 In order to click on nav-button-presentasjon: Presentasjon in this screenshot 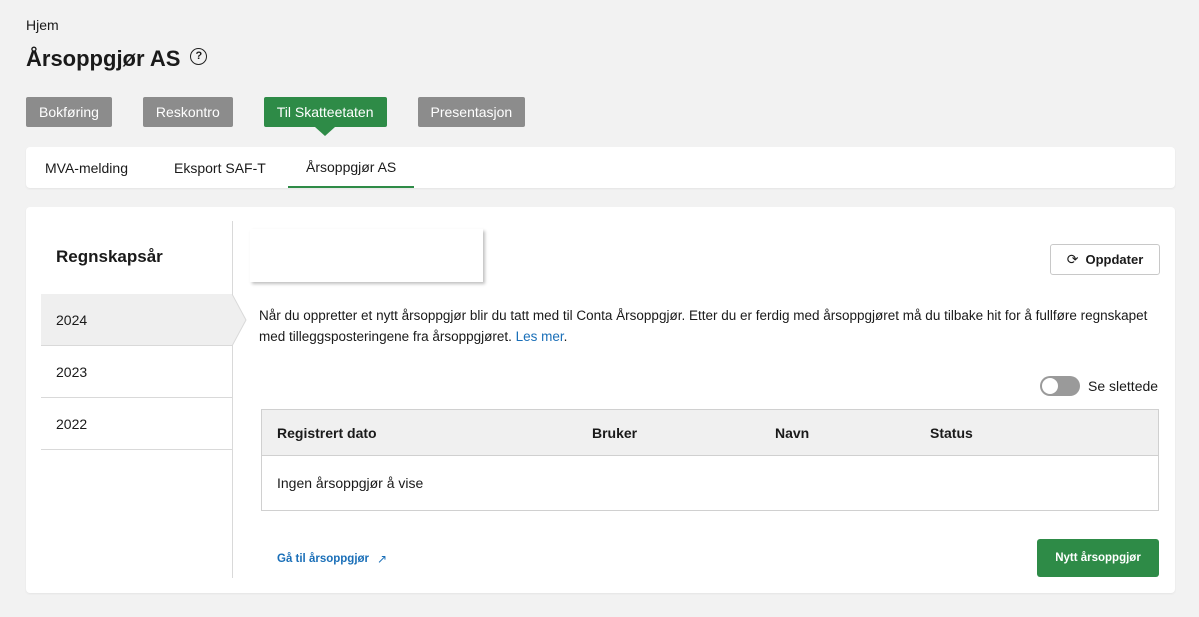, I will do `click(471, 112)`.